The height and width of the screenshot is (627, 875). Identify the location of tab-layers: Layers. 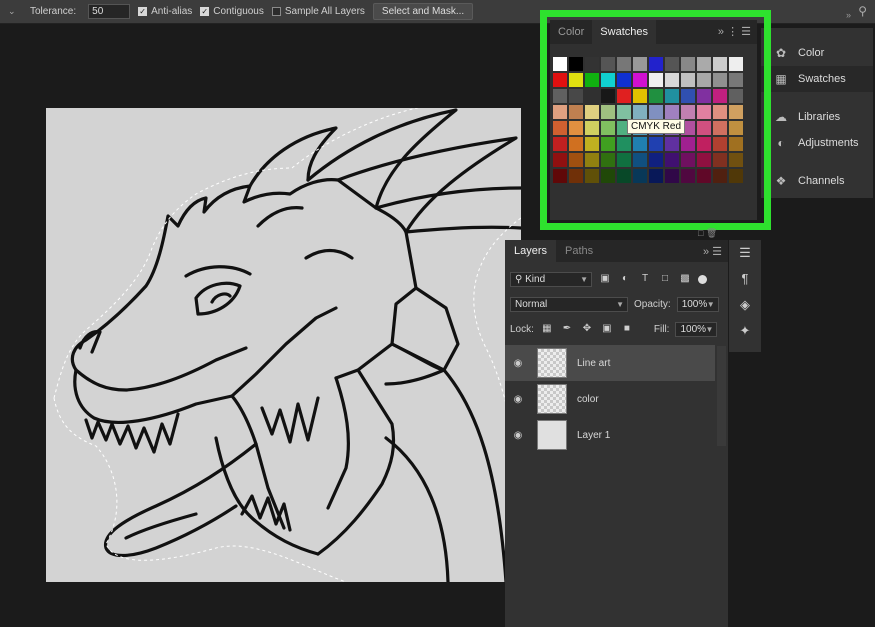
(531, 251).